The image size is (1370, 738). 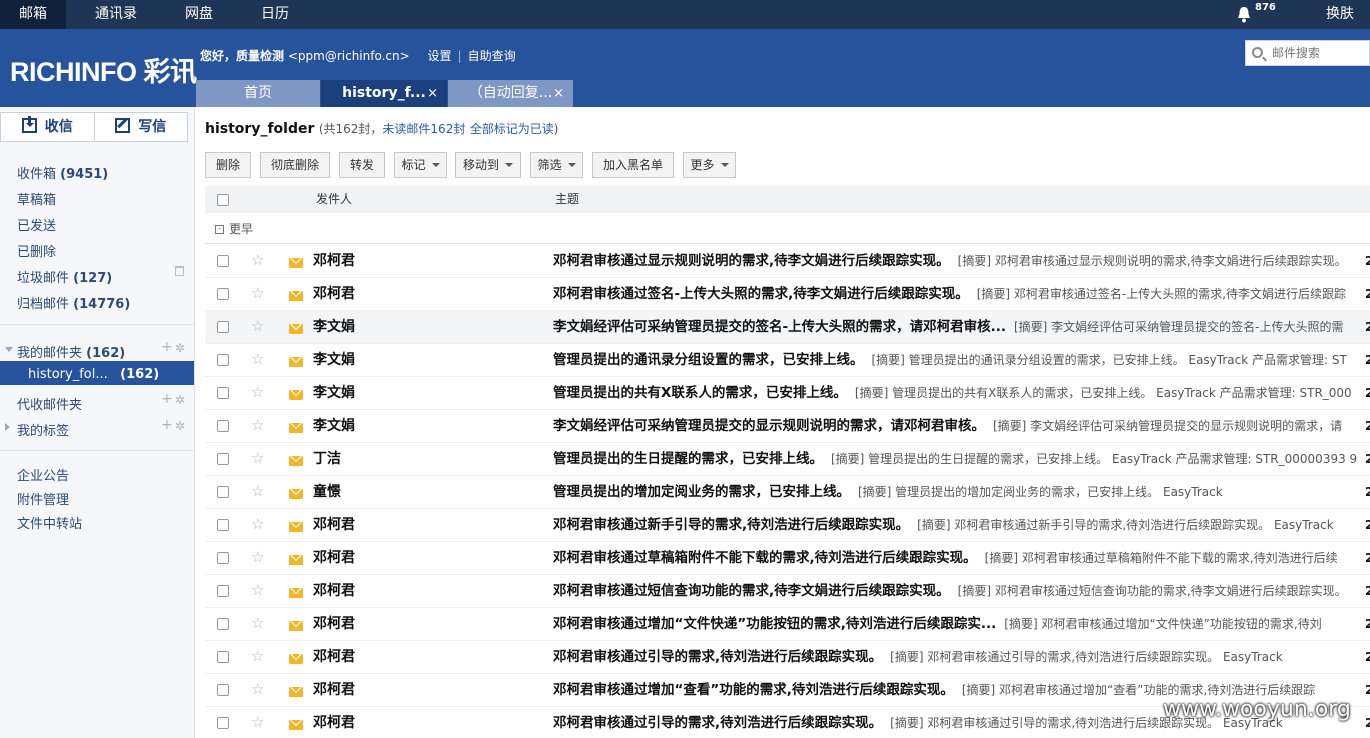 What do you see at coordinates (787, 229) in the screenshot?
I see `group-earlier: - 更早` at bounding box center [787, 229].